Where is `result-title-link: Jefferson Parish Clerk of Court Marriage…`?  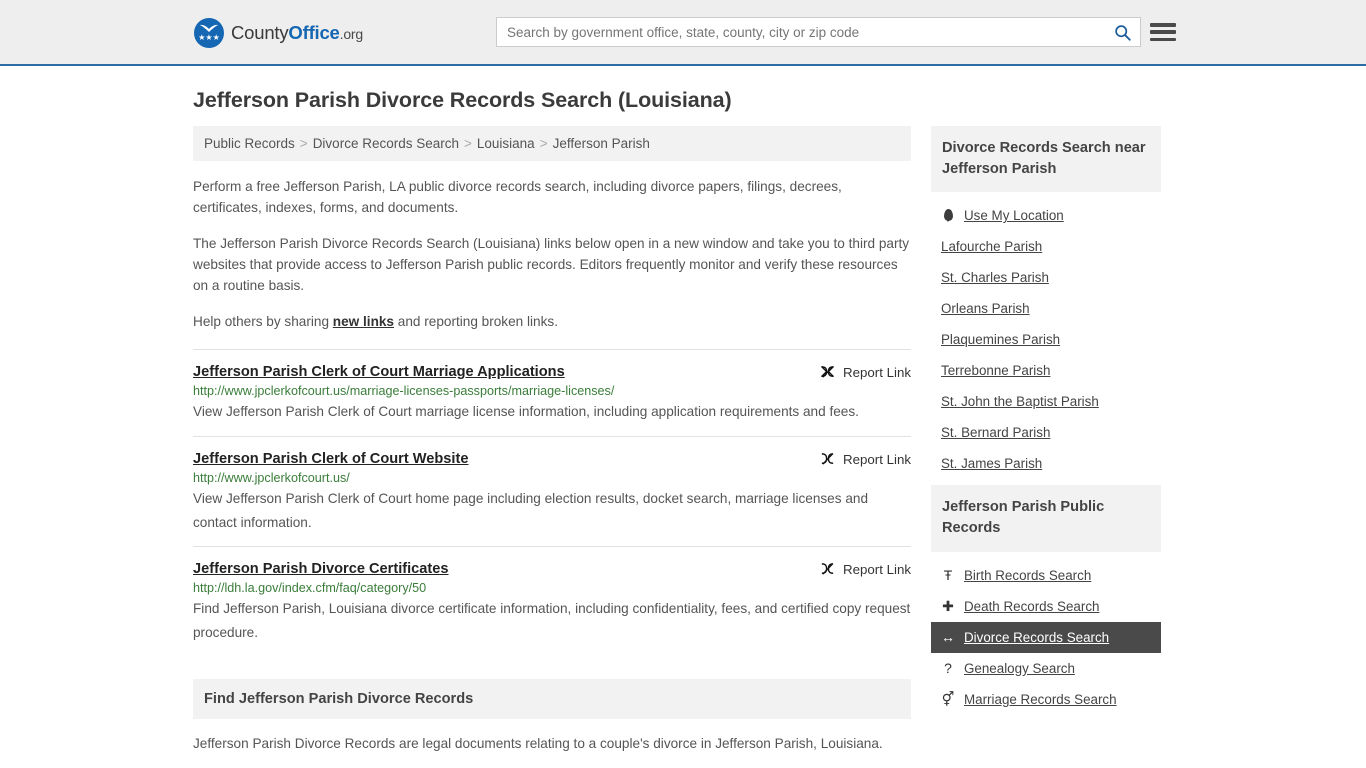
result-title-link: Jefferson Parish Clerk of Court Marriage… is located at coordinates (379, 372).